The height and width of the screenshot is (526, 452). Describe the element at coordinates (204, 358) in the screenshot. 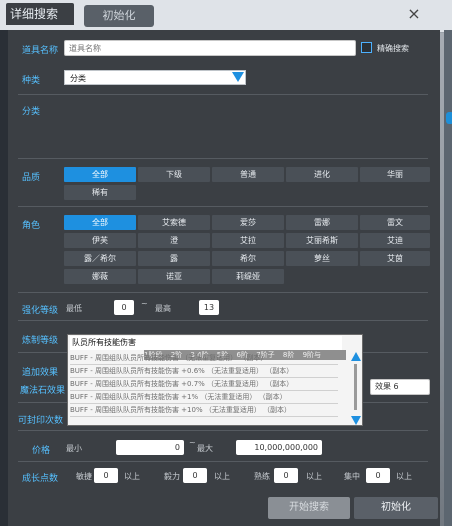

I see `effect-option: BUFF - 周围组队队员所有技能伤害 （无法重复适用） （副本）` at that location.